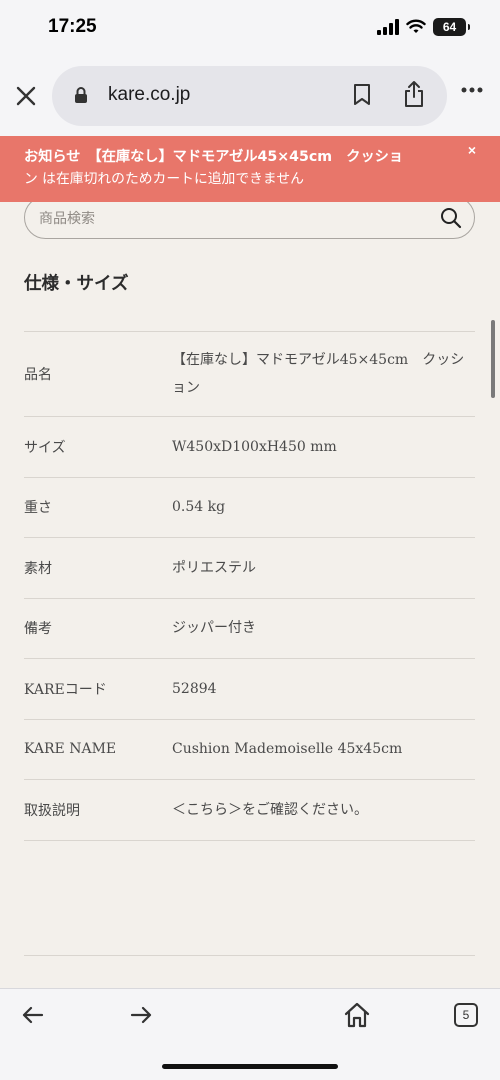 This screenshot has height=1080, width=500. What do you see at coordinates (72, 26) in the screenshot?
I see `status-time: 17:25` at bounding box center [72, 26].